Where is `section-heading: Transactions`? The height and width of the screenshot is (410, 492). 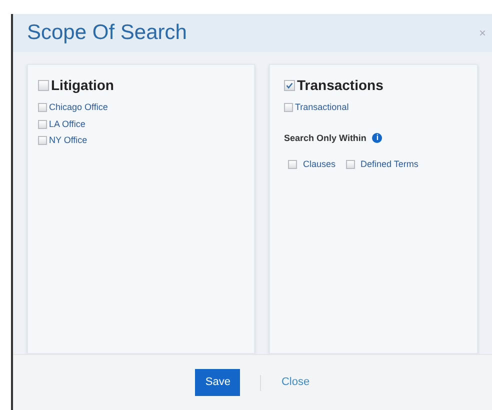
section-heading: Transactions is located at coordinates (340, 85).